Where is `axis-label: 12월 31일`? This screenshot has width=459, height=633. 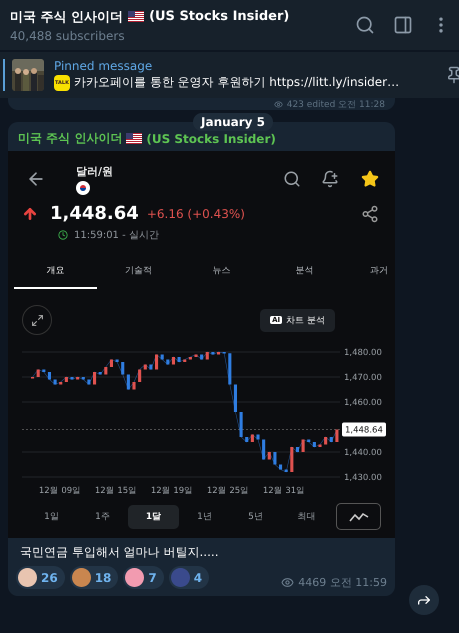 axis-label: 12월 31일 is located at coordinates (284, 491).